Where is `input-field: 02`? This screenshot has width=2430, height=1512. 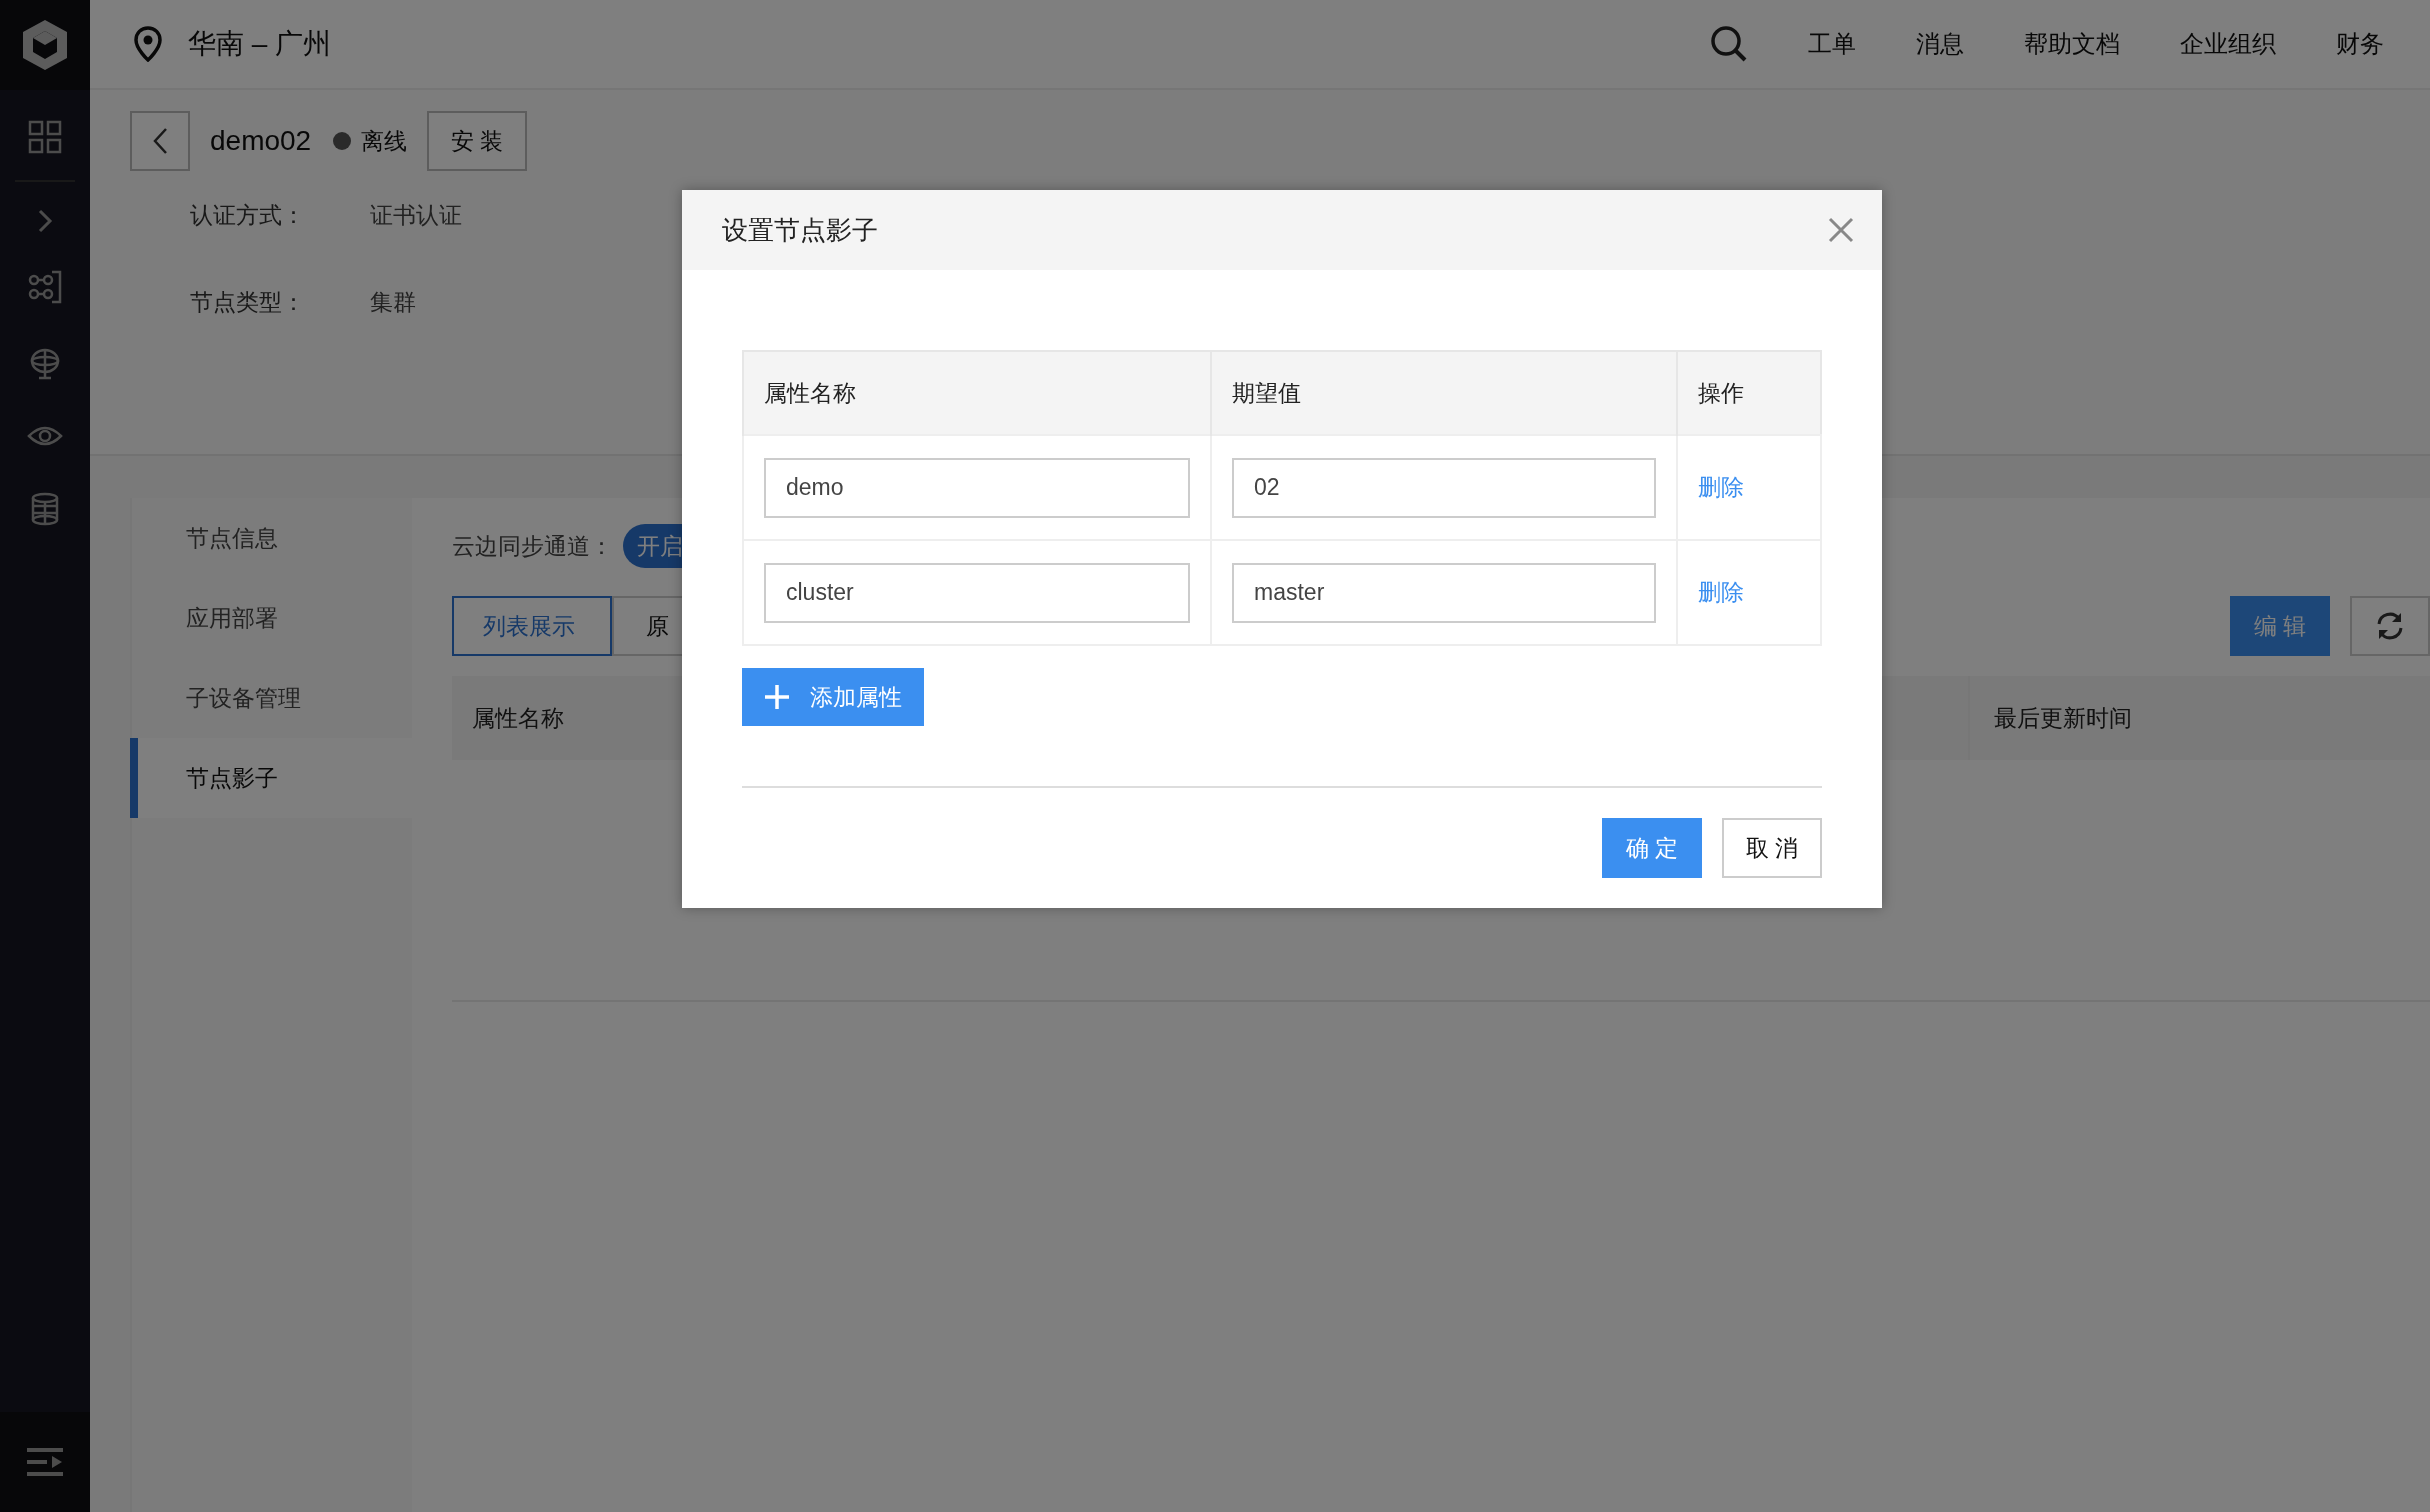 input-field: 02 is located at coordinates (1444, 487).